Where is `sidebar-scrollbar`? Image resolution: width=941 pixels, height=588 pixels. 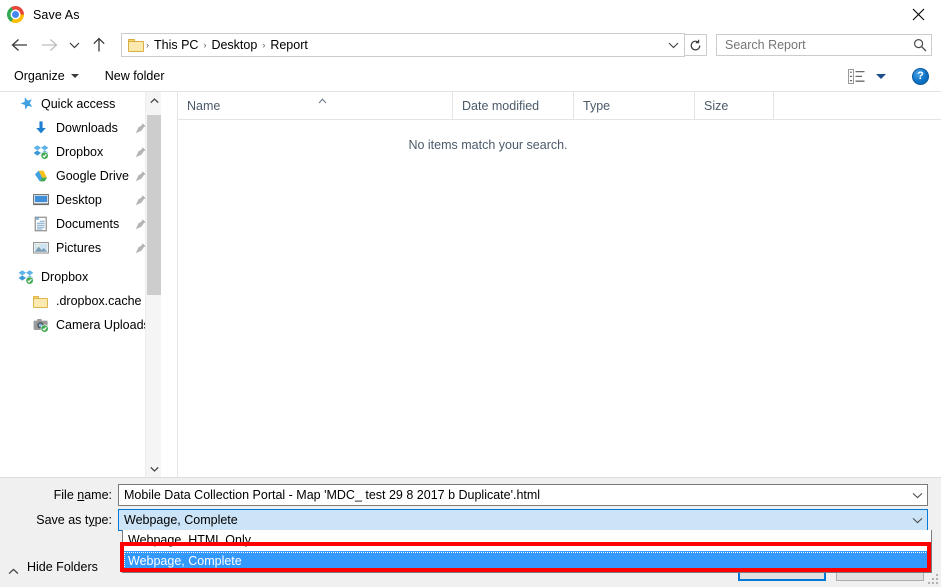 sidebar-scrollbar is located at coordinates (153, 284).